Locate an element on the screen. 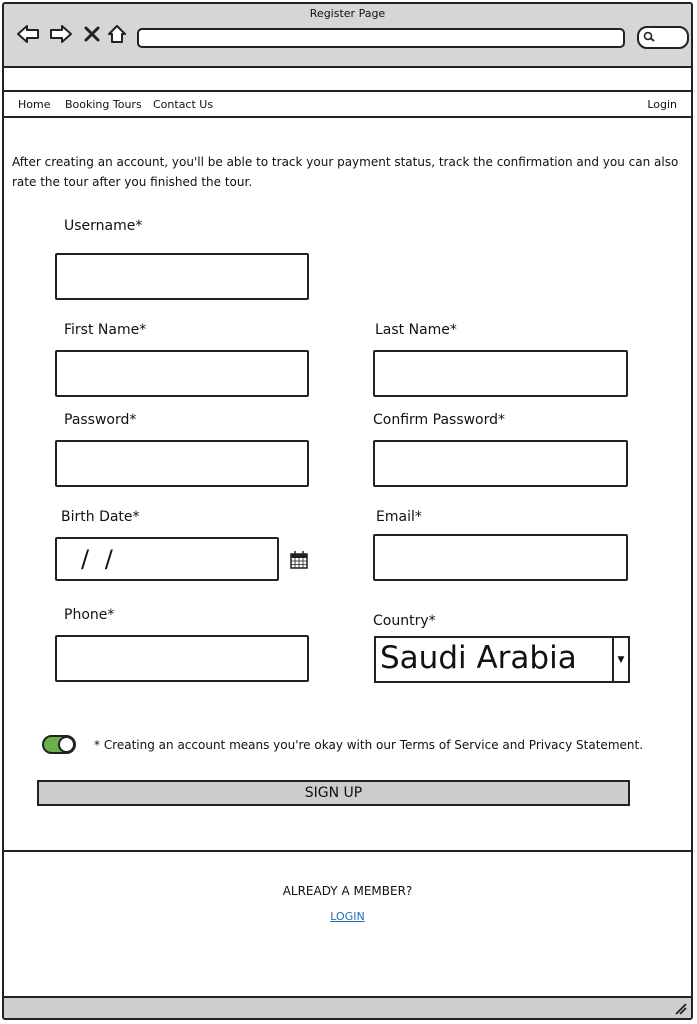 The image size is (697, 1024). confirm-password-input is located at coordinates (500, 463).